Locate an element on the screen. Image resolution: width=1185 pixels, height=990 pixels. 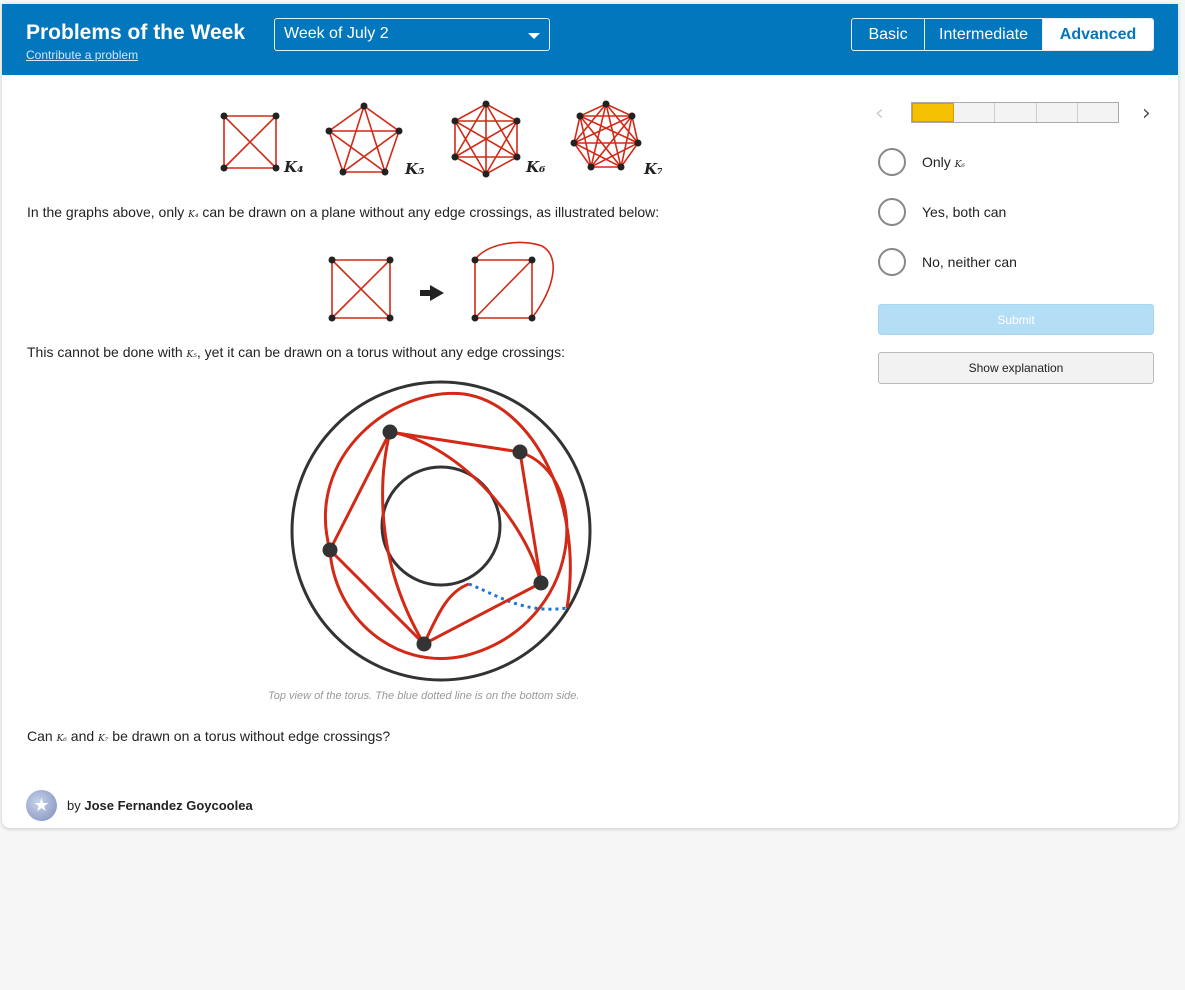
planar-illustration is located at coordinates (441, 281).